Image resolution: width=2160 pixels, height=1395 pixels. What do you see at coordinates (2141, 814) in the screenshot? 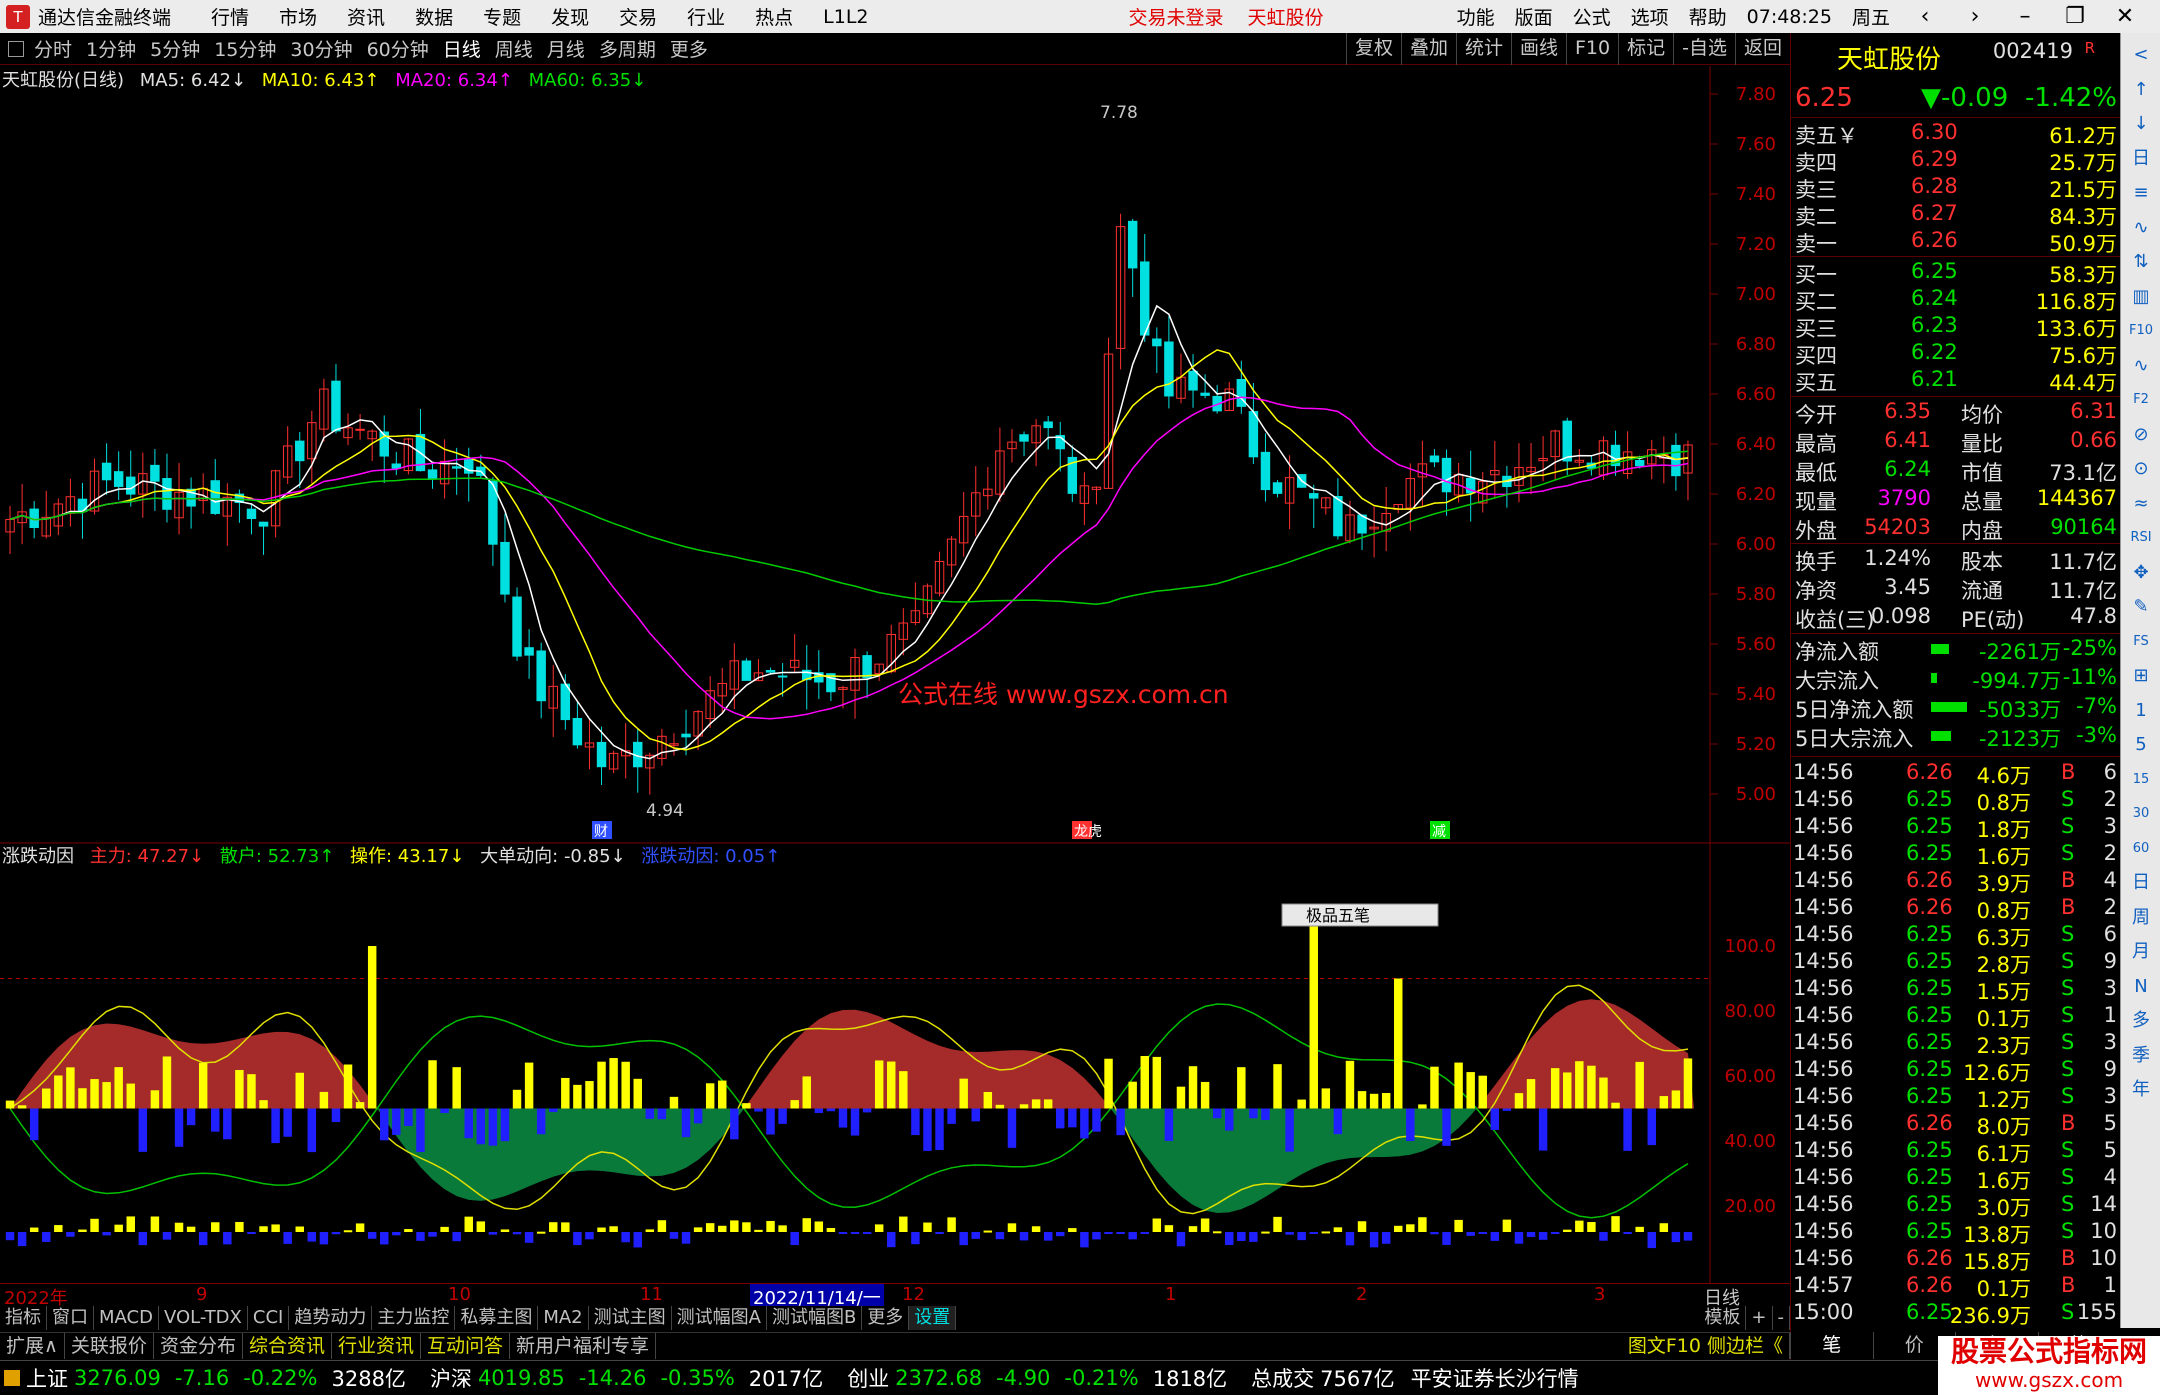
I see `sidebar-icon: 30` at bounding box center [2141, 814].